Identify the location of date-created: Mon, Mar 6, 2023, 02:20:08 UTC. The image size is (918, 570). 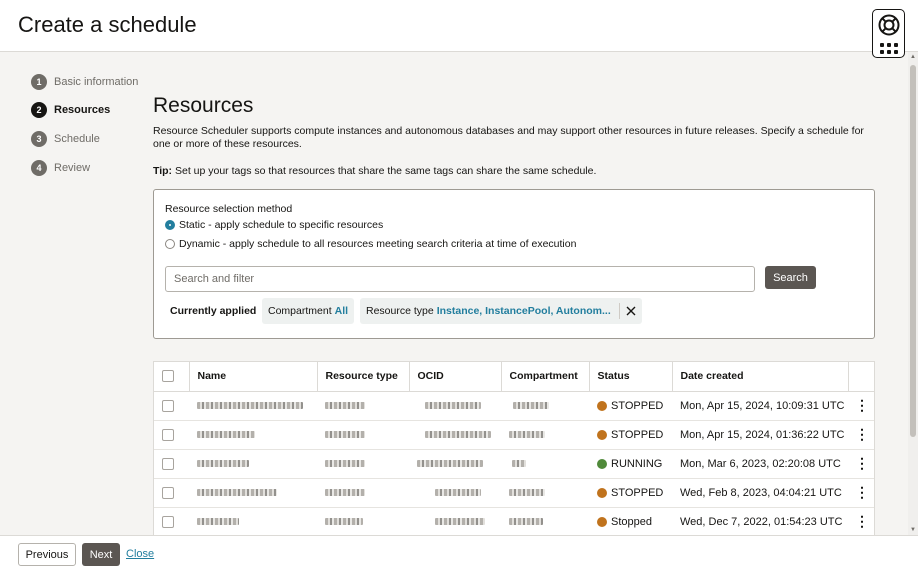
(760, 464).